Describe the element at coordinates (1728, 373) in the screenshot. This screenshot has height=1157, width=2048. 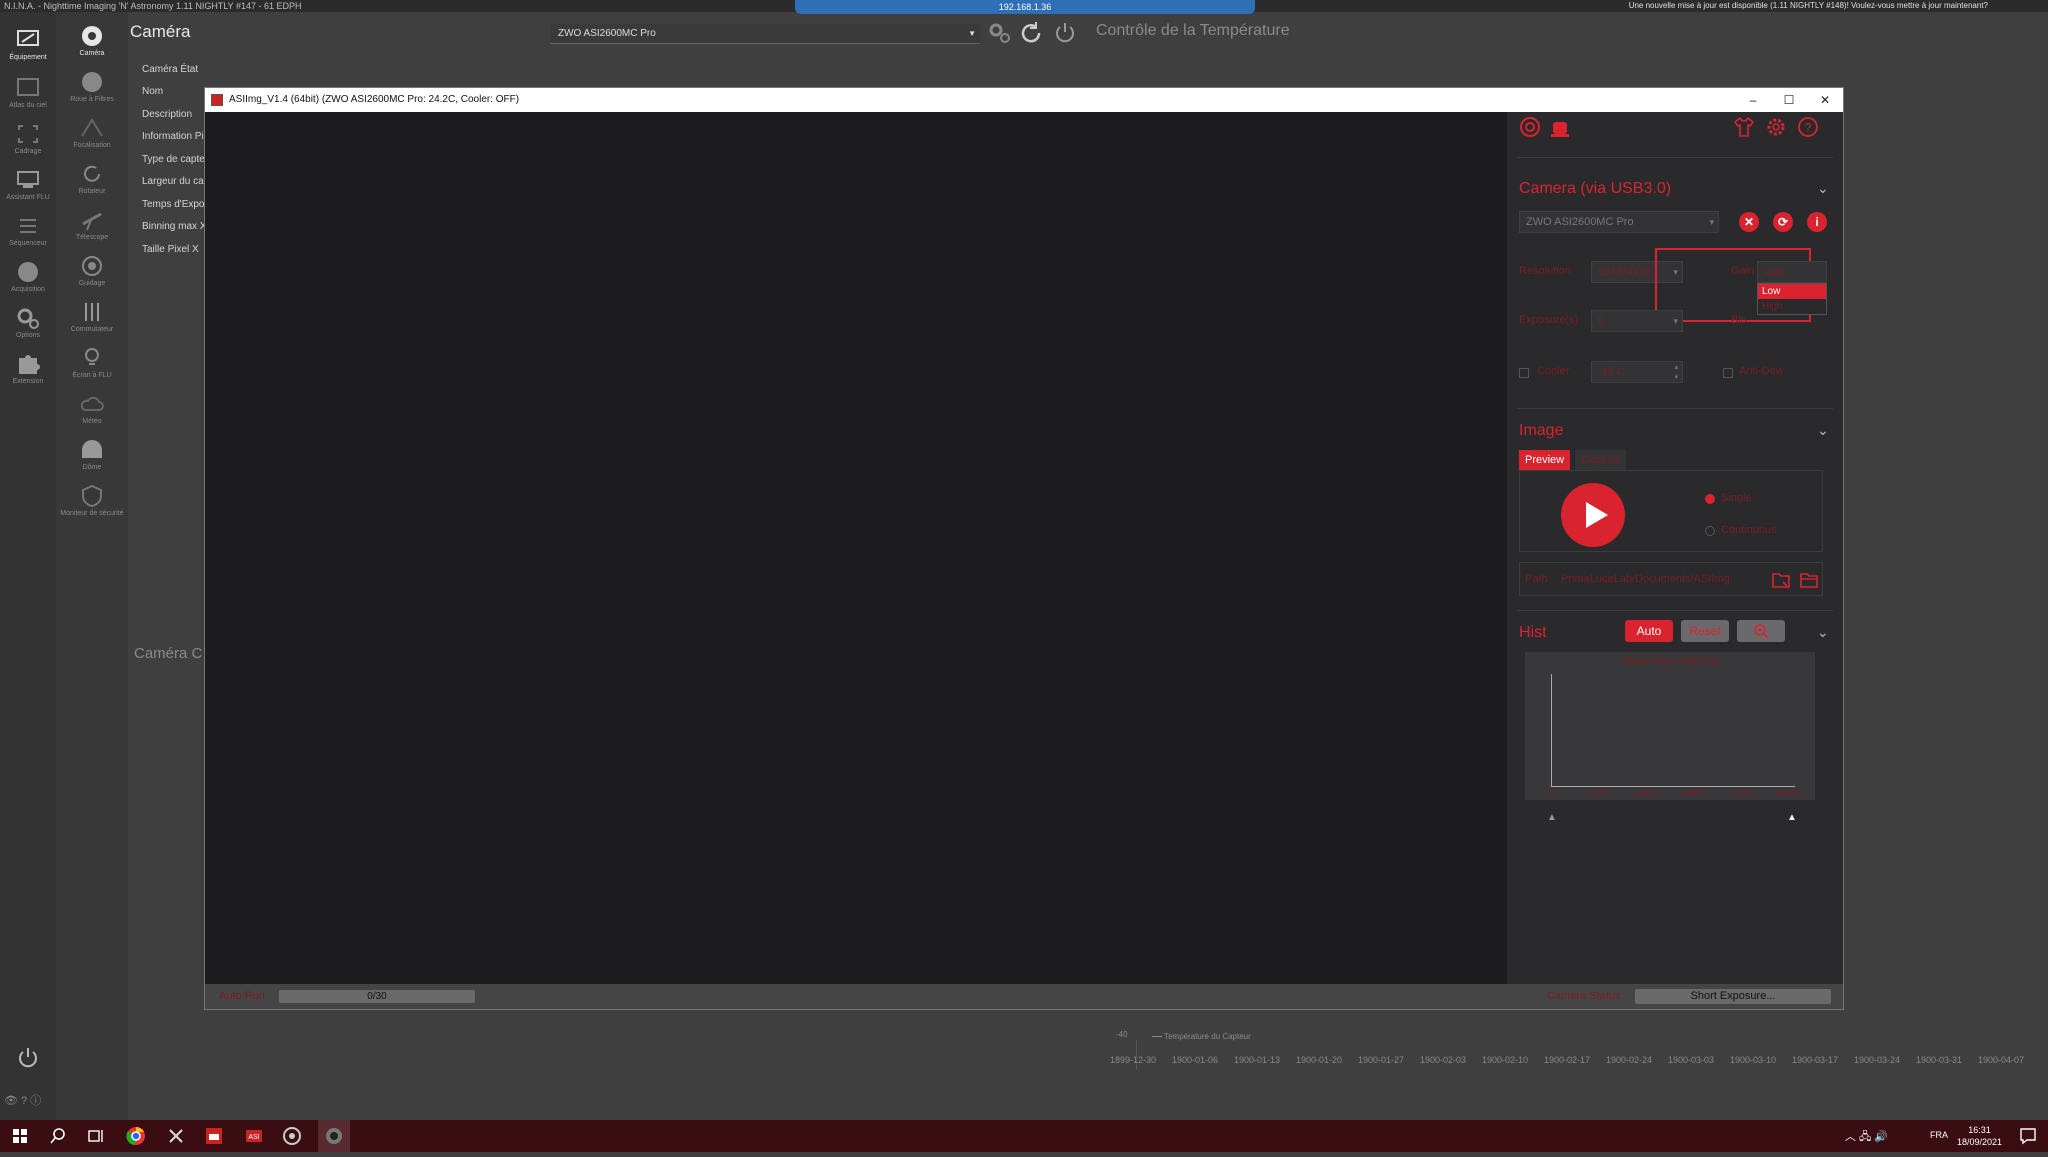
I see `antidew-checkbox` at that location.